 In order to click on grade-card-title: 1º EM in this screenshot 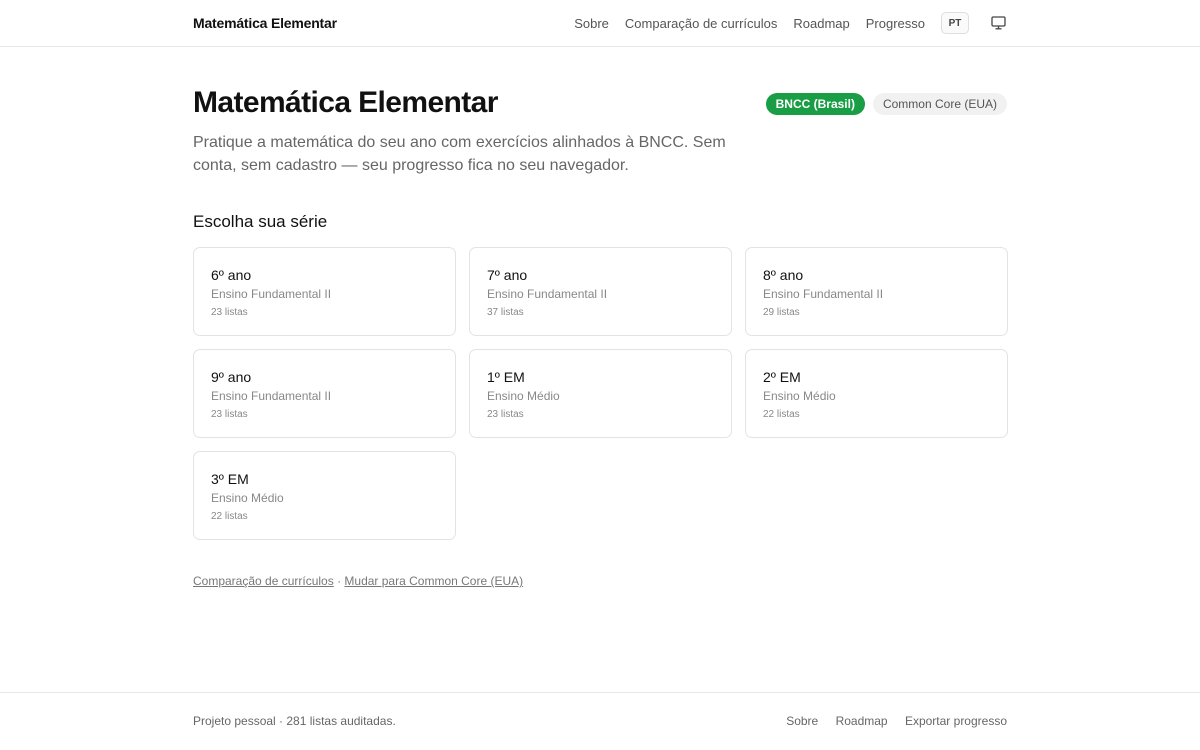, I will do `click(506, 377)`.